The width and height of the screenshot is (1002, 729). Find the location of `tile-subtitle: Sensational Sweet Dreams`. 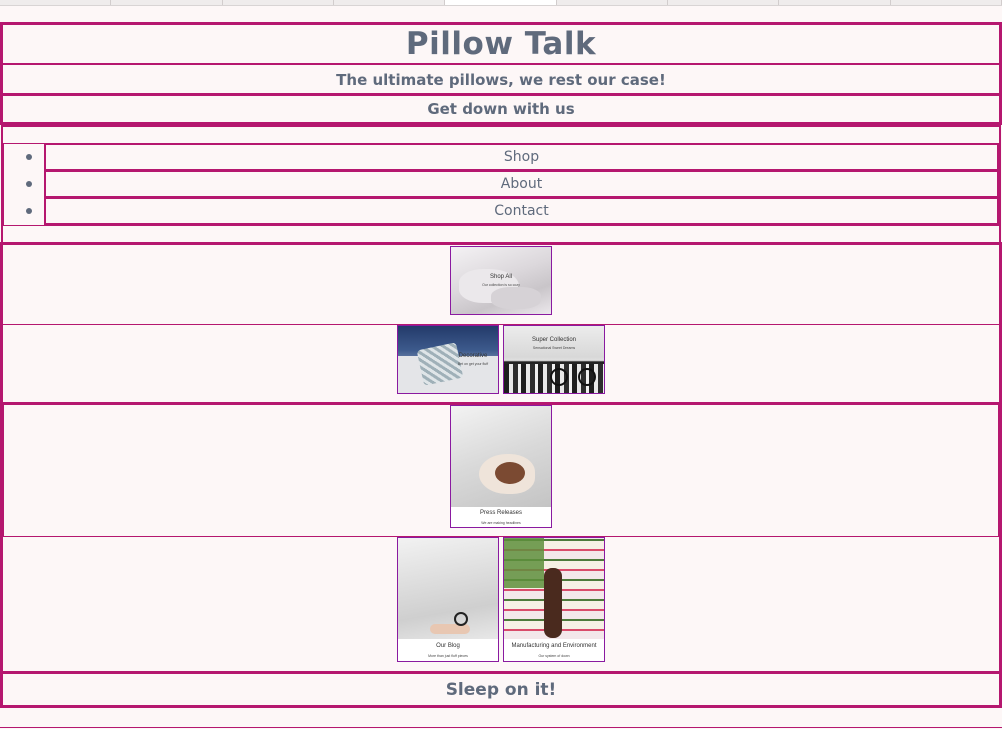

tile-subtitle: Sensational Sweet Dreams is located at coordinates (554, 348).